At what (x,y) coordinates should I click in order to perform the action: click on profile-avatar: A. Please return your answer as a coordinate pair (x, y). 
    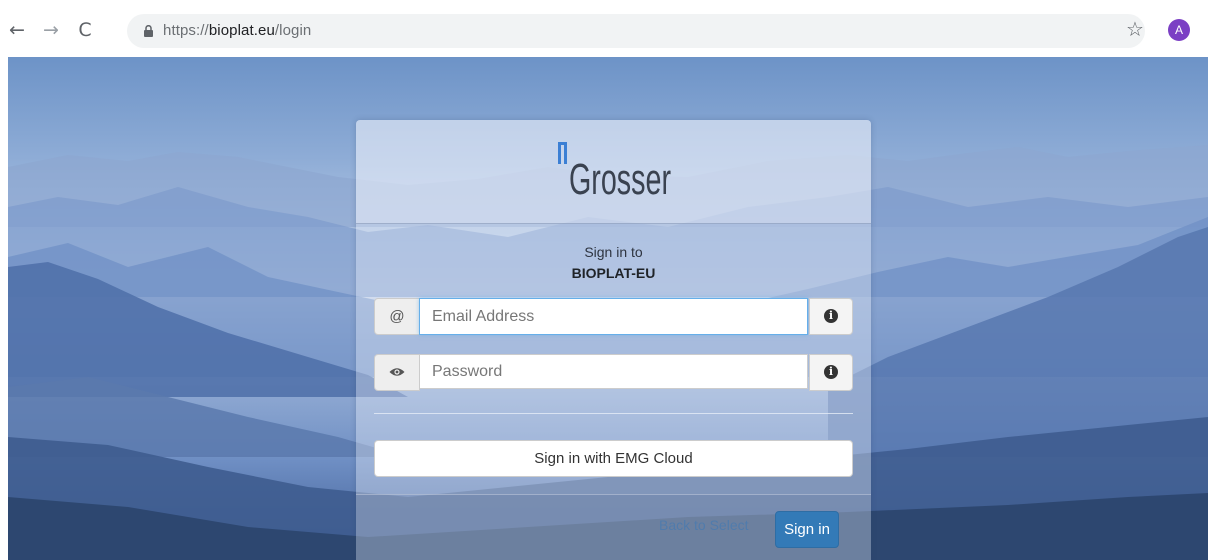
    Looking at the image, I should click on (1179, 30).